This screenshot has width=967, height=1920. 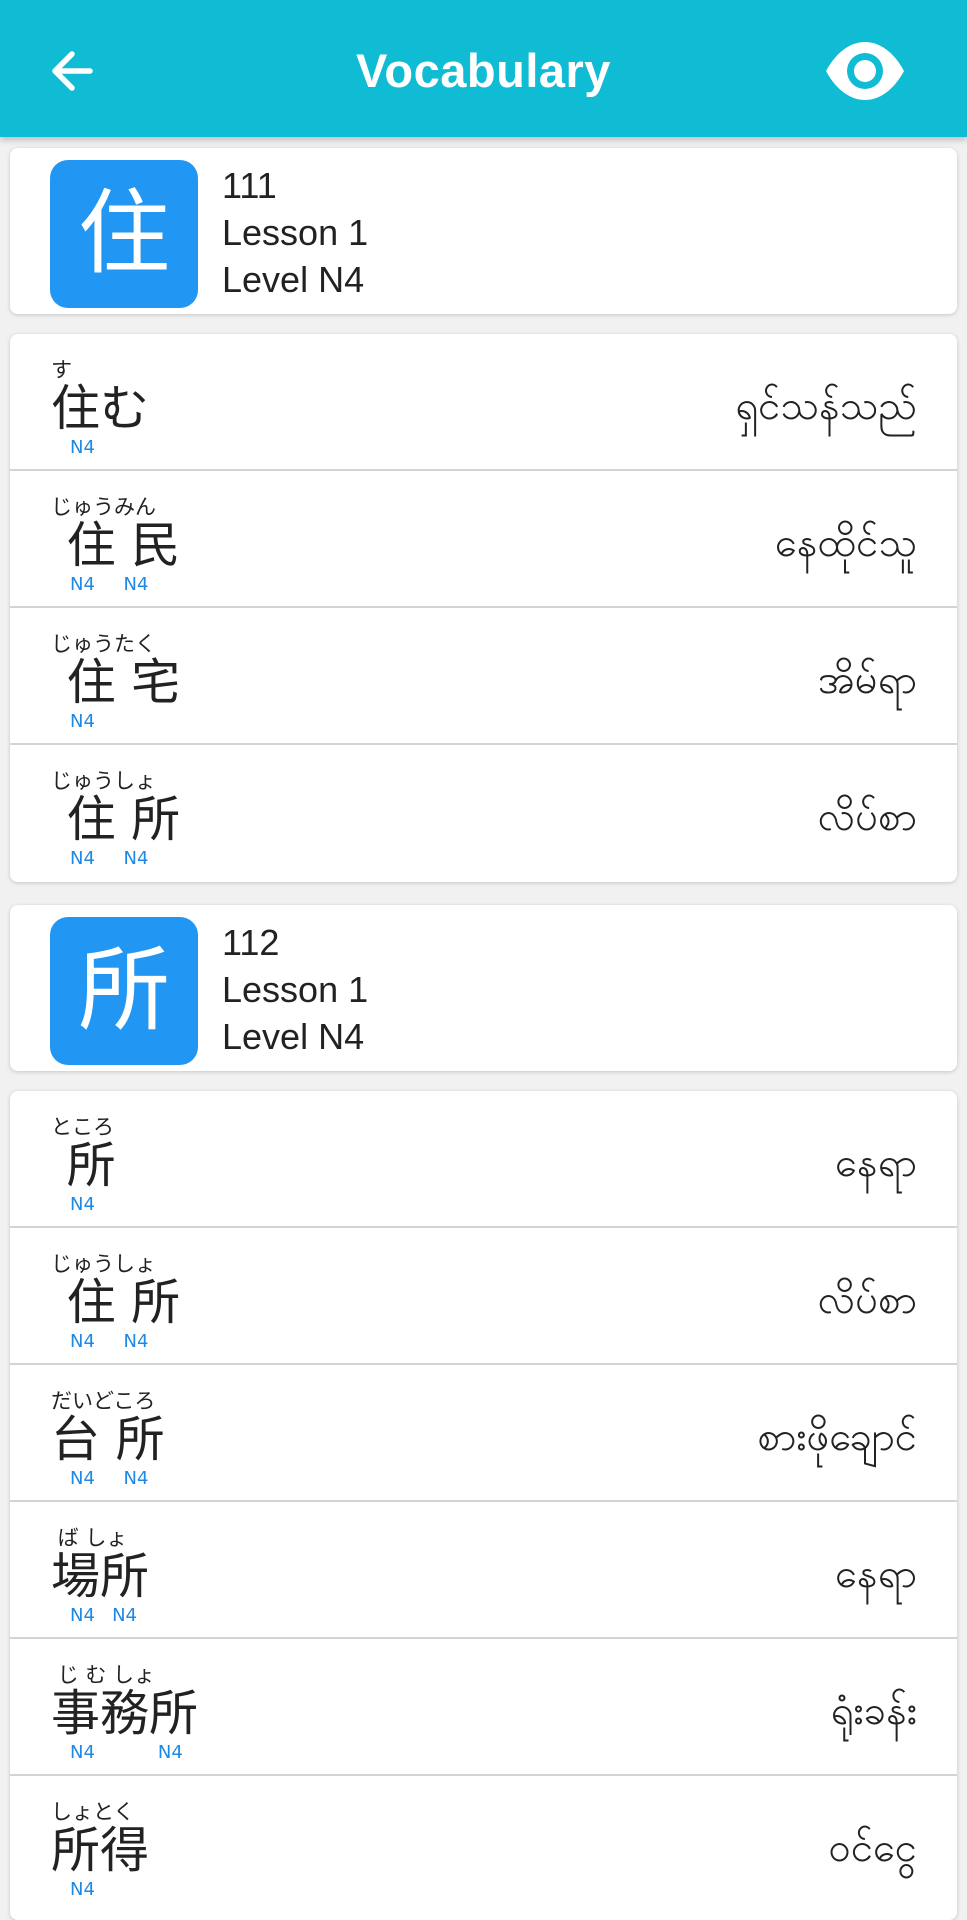 I want to click on word-kanji: 場所, so click(x=100, y=1576).